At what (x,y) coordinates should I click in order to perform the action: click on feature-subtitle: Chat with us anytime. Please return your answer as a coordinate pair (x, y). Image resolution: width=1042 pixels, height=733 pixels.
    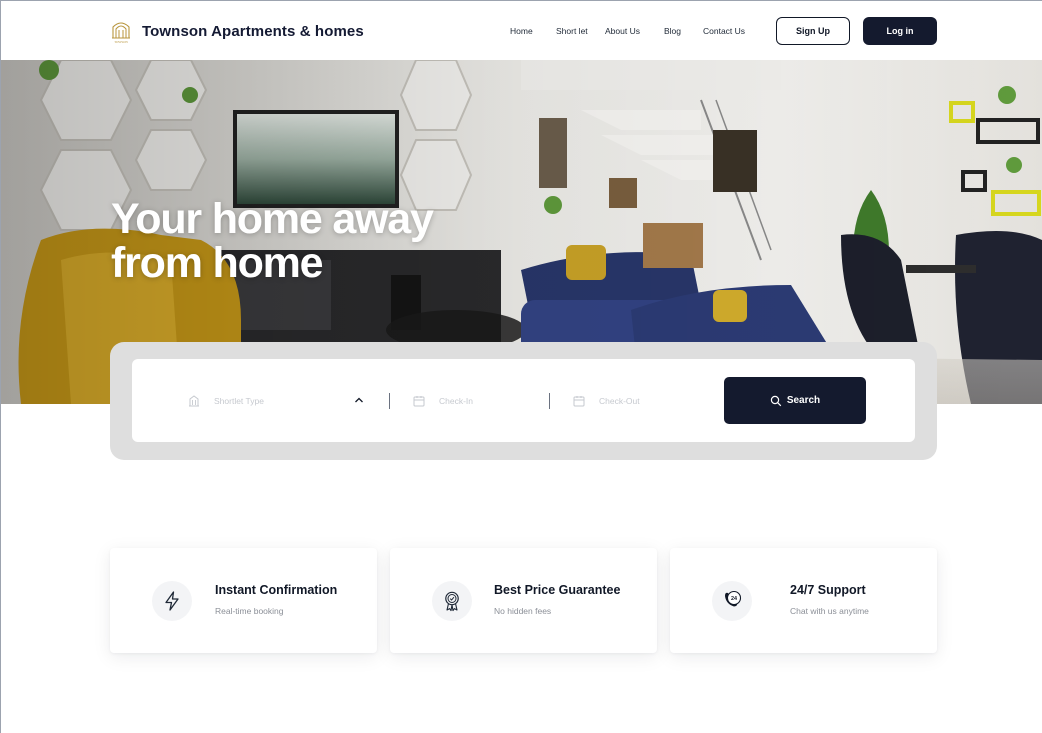
    Looking at the image, I should click on (829, 611).